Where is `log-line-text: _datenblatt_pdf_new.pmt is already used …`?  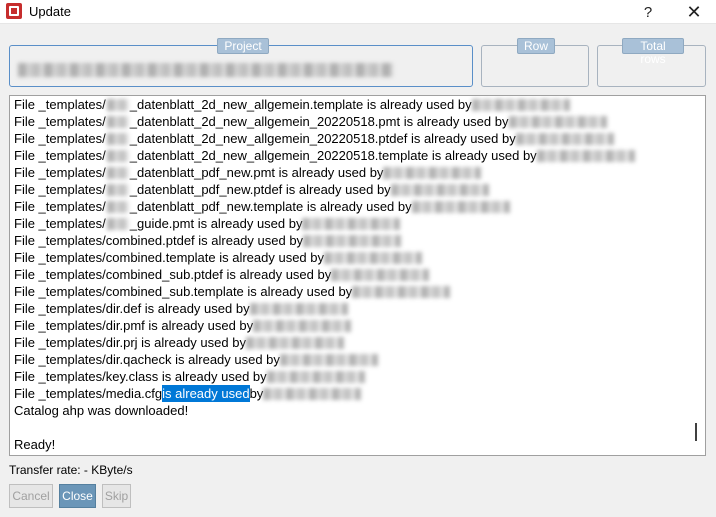 log-line-text: _datenblatt_pdf_new.pmt is already used … is located at coordinates (256, 172).